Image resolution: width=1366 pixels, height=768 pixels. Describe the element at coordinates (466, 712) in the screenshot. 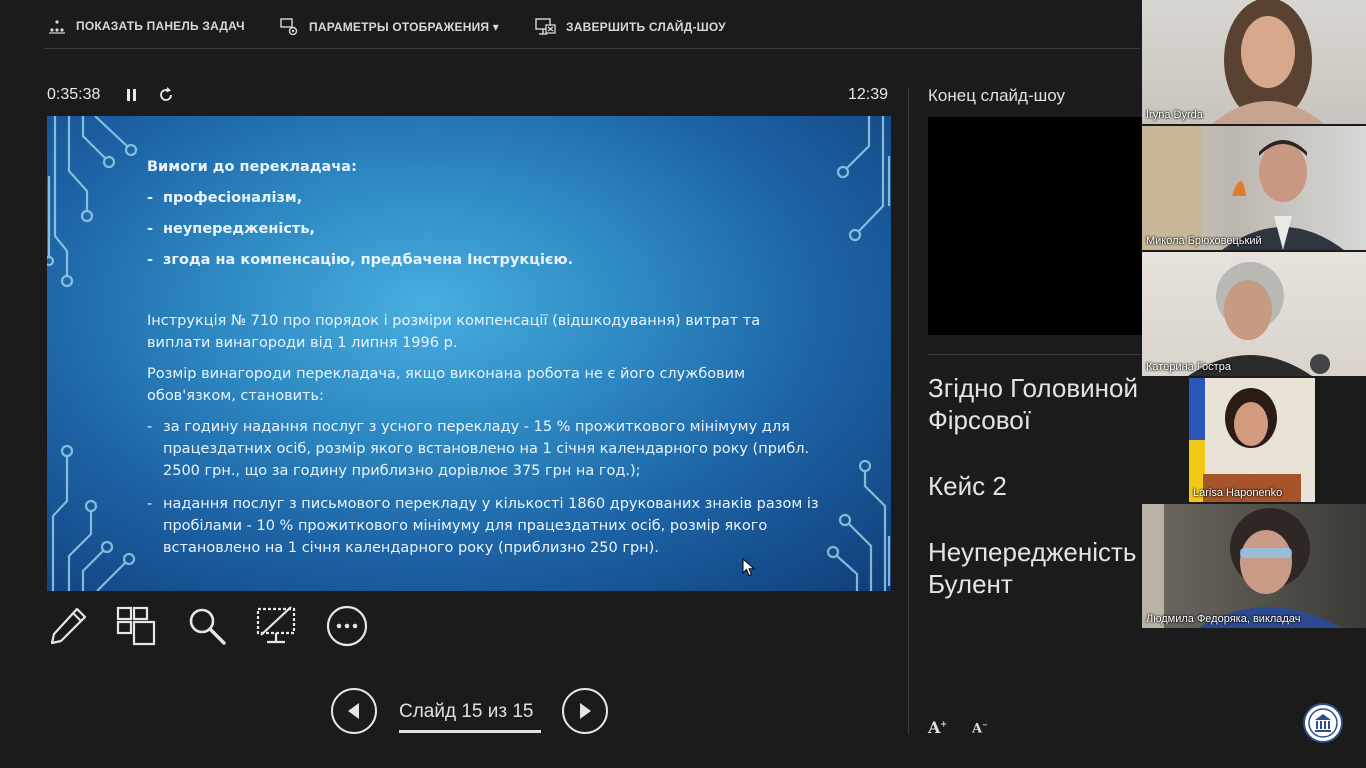

I see `slide-counter: Слайд 15 из 15` at that location.